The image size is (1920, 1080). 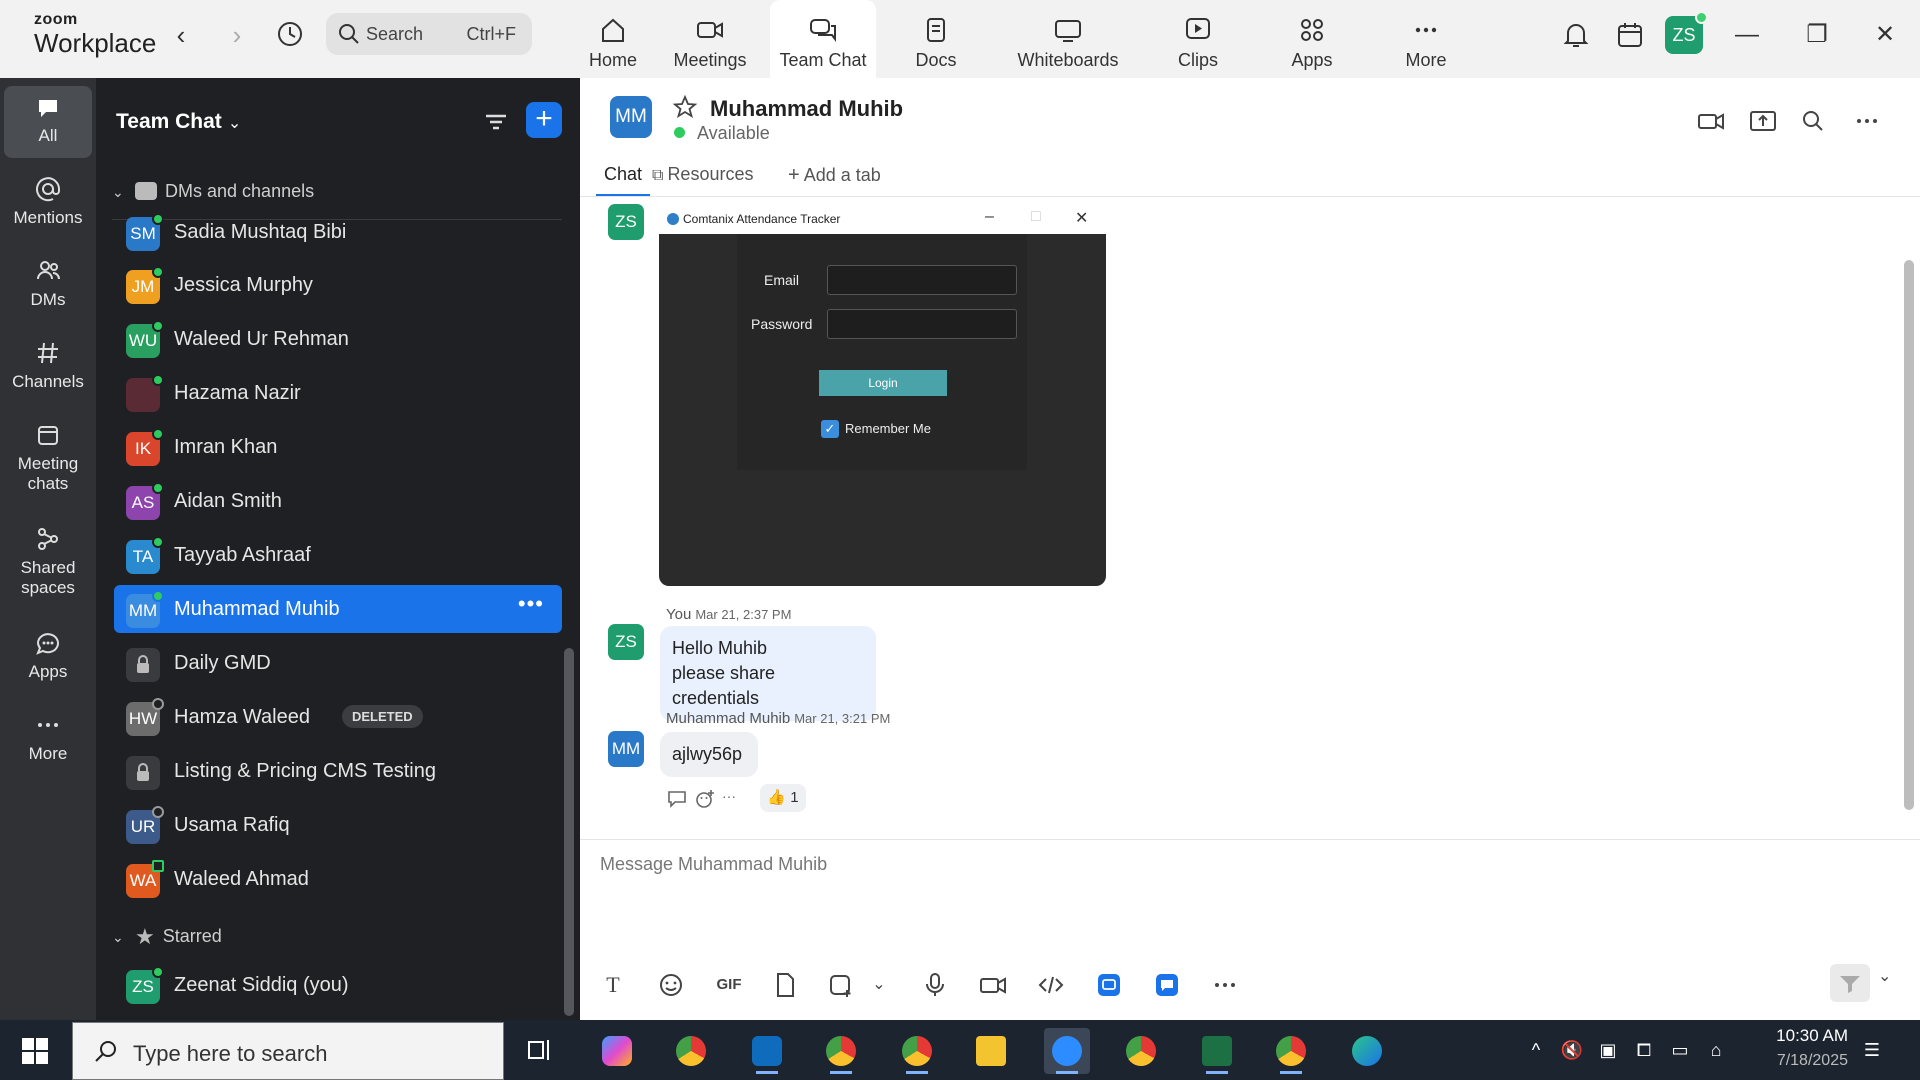 What do you see at coordinates (1747, 35) in the screenshot?
I see `minimize-icon: —` at bounding box center [1747, 35].